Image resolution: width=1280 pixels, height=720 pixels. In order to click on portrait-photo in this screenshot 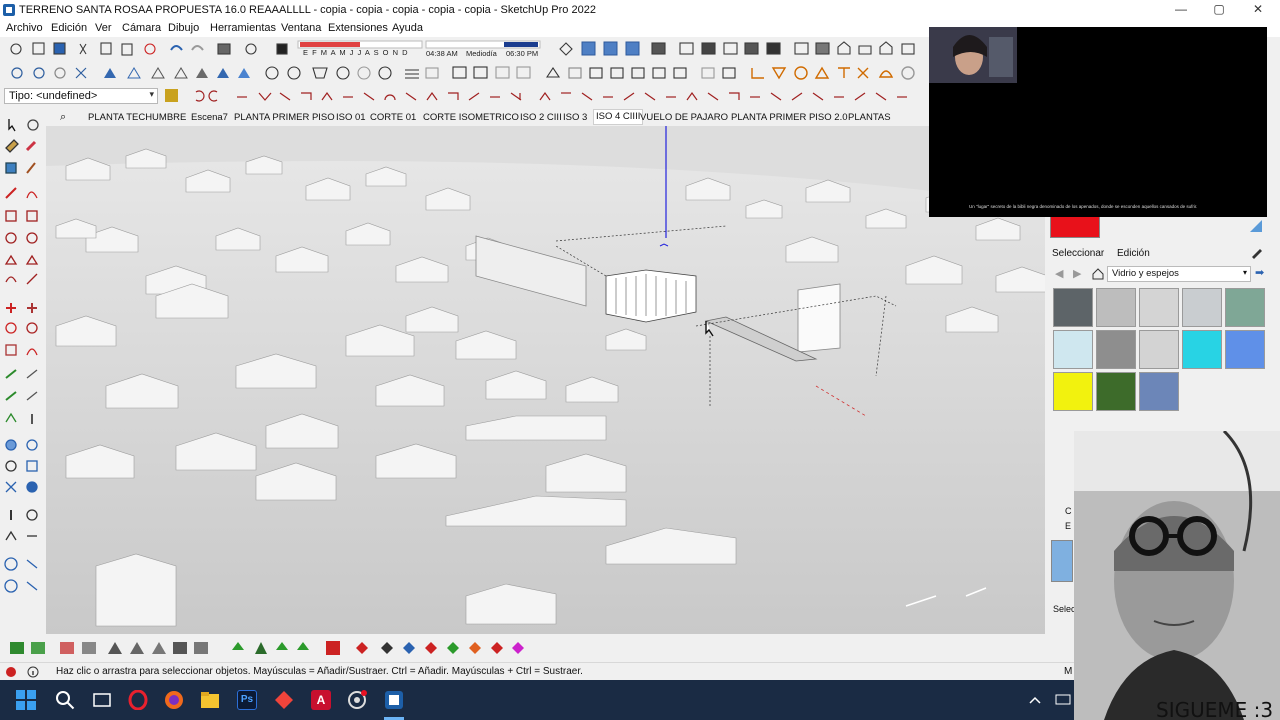, I will do `click(1177, 575)`.